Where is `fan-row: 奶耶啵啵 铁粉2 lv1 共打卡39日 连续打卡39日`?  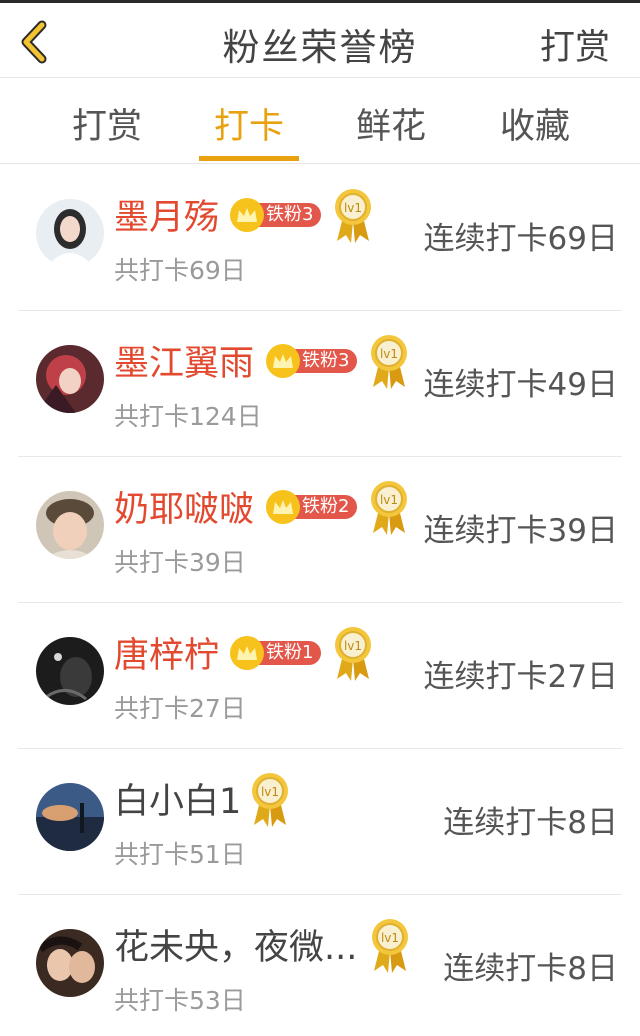 fan-row: 奶耶啵啵 铁粉2 lv1 共打卡39日 连续打卡39日 is located at coordinates (320, 530).